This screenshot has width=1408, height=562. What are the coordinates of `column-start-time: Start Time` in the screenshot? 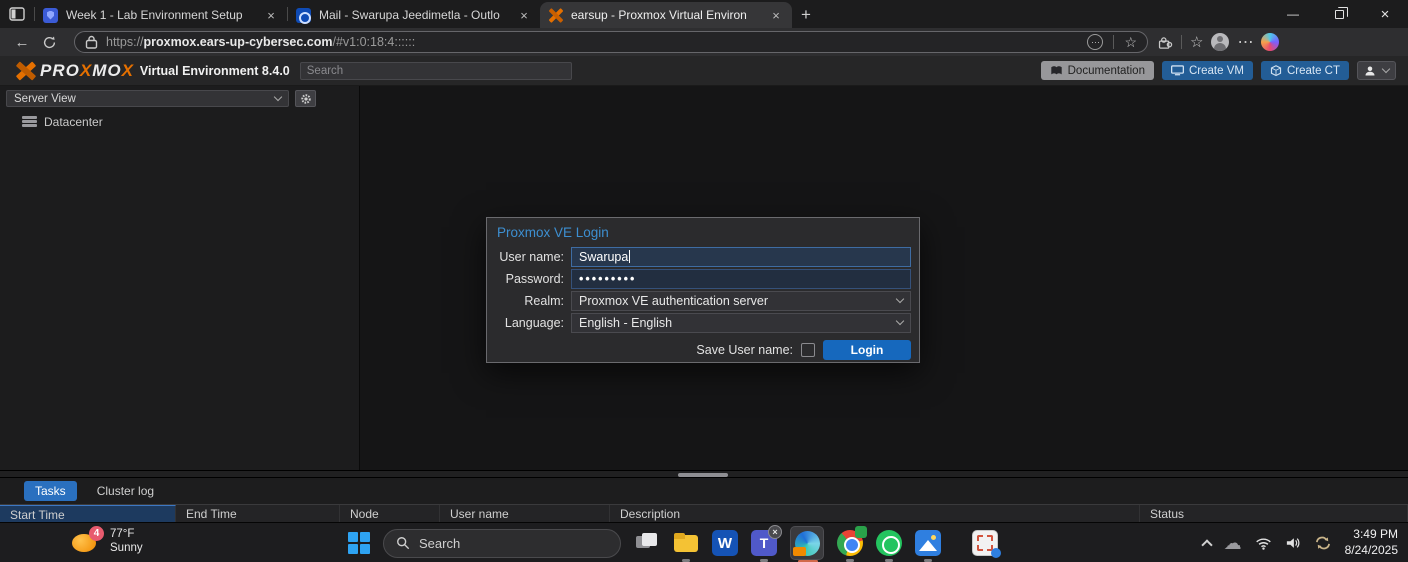 It's located at (88, 513).